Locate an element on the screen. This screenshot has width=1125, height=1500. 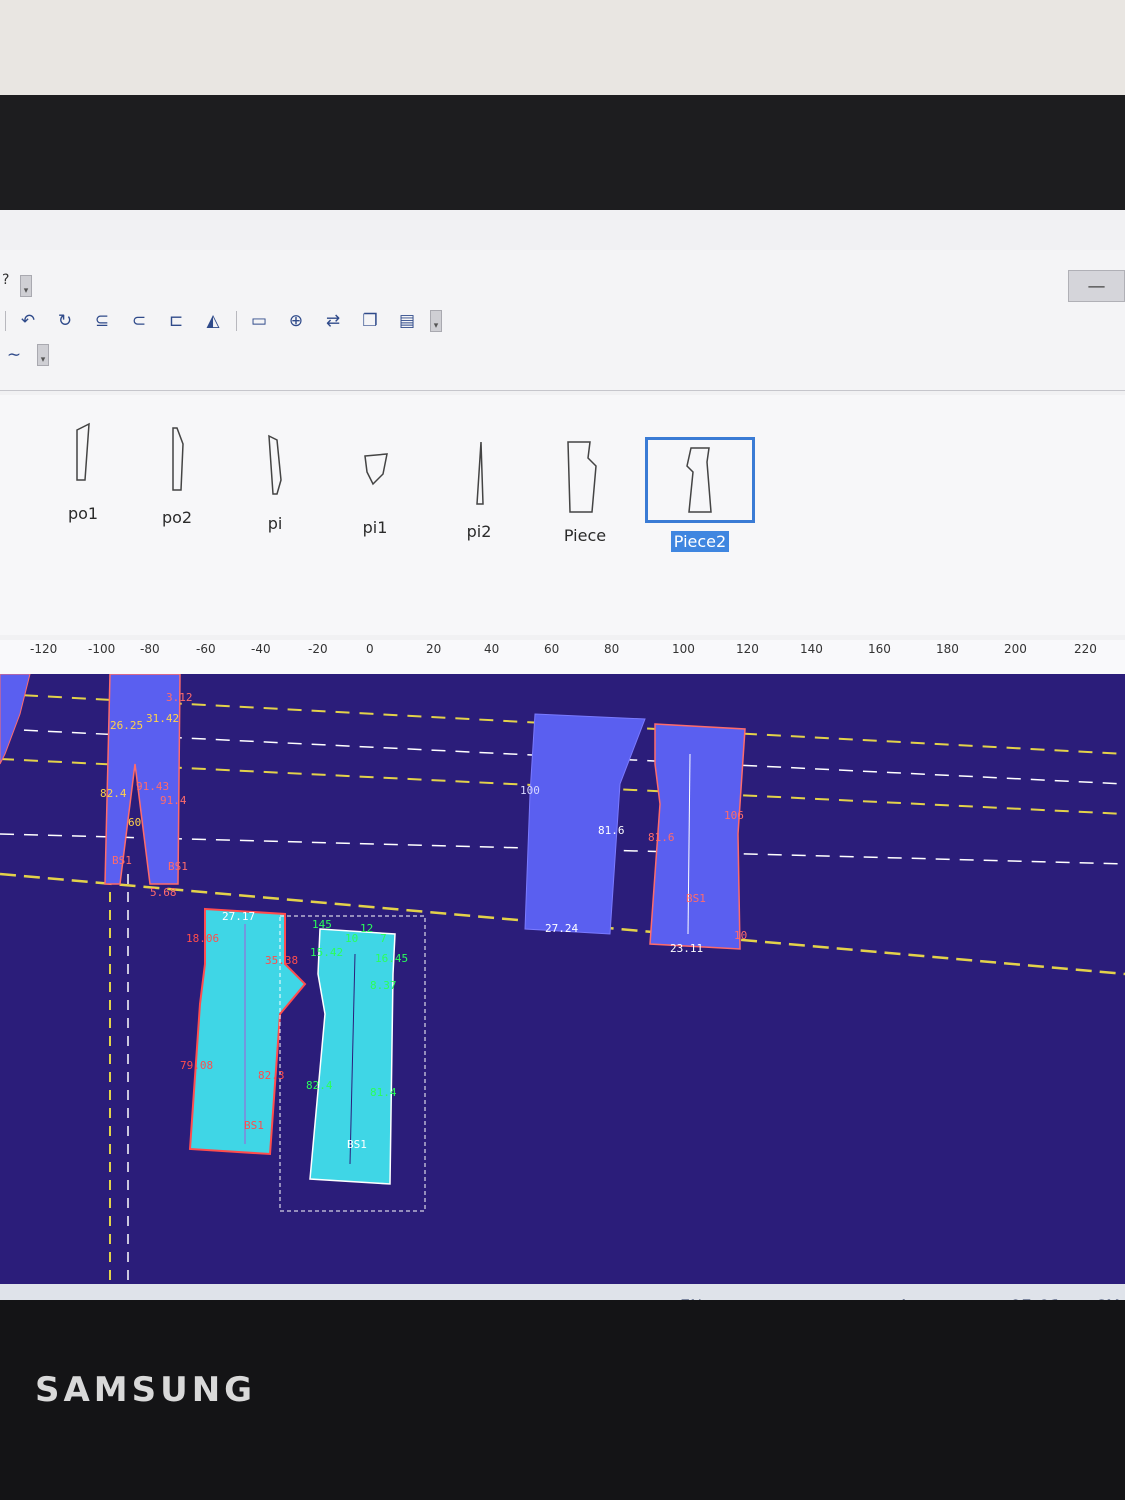
measure-label: 145 is located at coordinates (322, 924).